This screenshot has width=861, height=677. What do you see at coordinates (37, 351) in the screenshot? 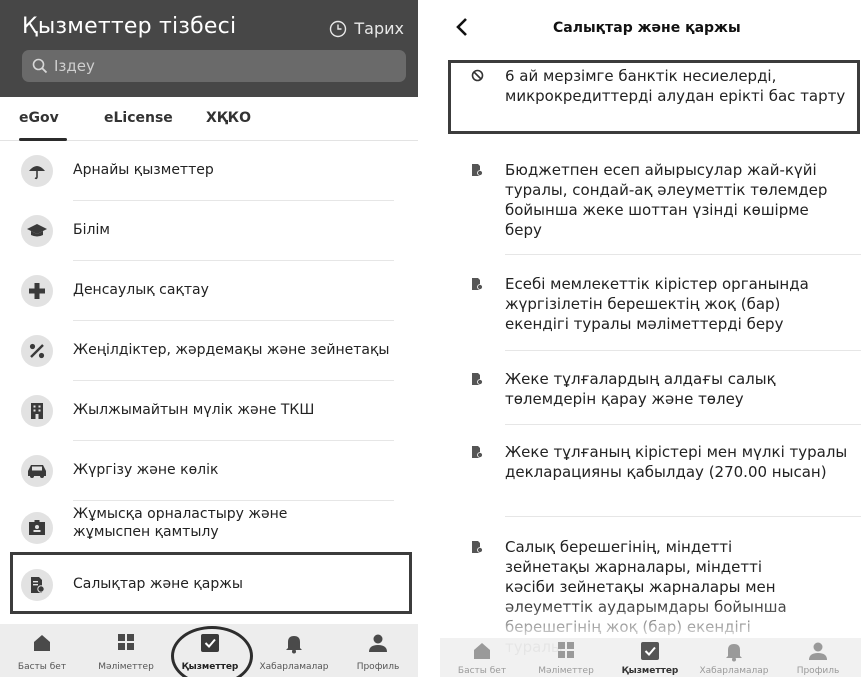
I see `percent-icon` at bounding box center [37, 351].